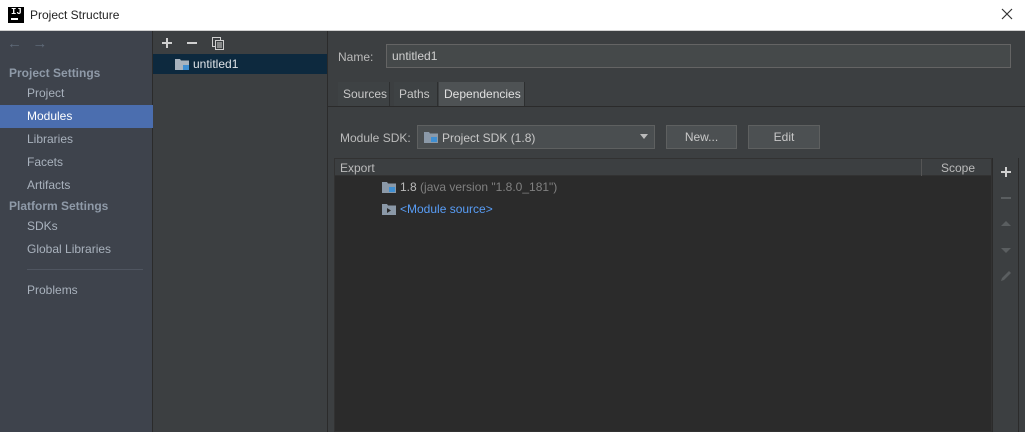 Image resolution: width=1025 pixels, height=432 pixels. Describe the element at coordinates (389, 209) in the screenshot. I see `module-source-folder-icon` at that location.